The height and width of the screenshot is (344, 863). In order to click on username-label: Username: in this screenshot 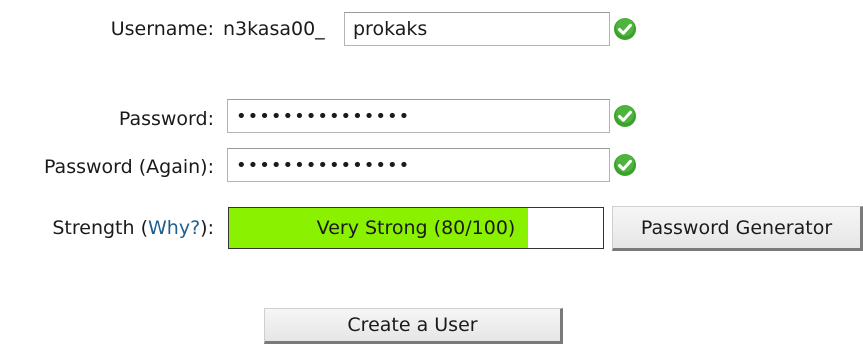, I will do `click(162, 29)`.